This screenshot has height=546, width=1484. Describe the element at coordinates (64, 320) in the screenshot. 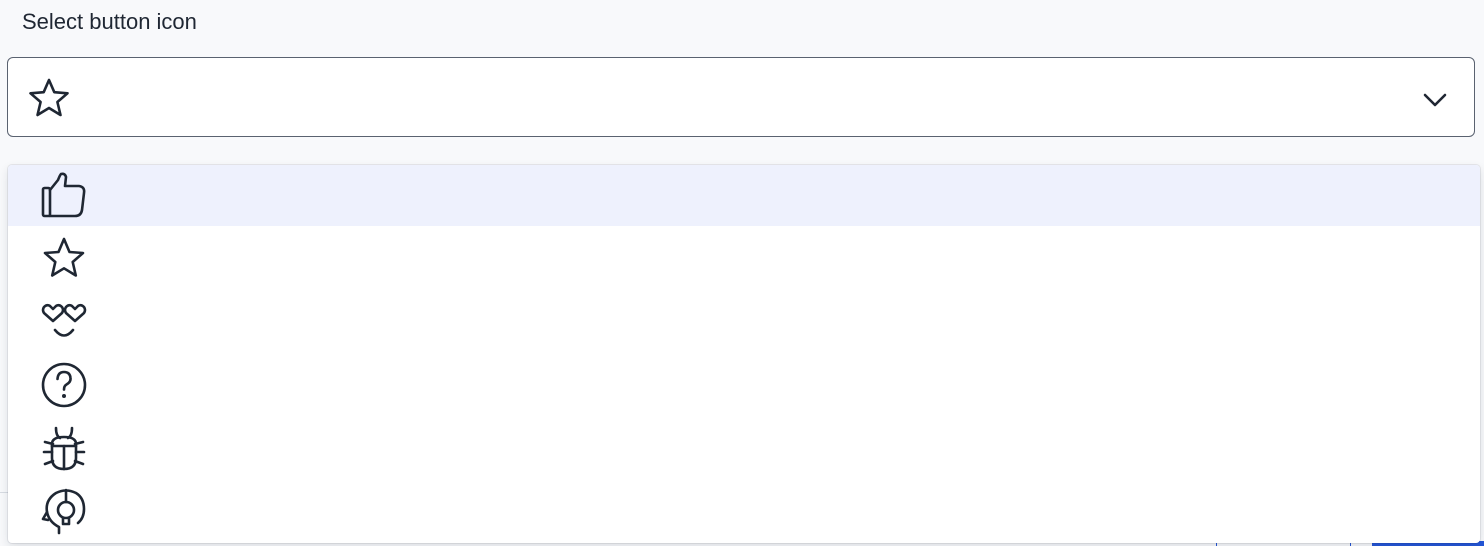

I see `heart-eyes-smile-icon` at that location.